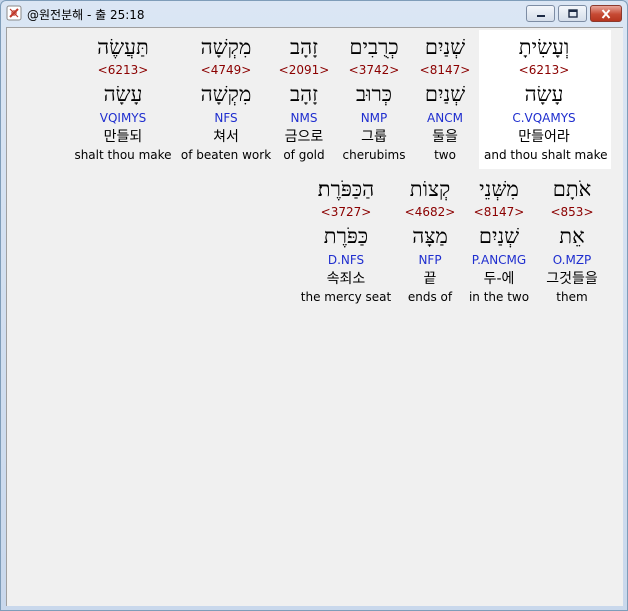 The image size is (628, 611). Describe the element at coordinates (123, 47) in the screenshot. I see `hebrew-word: תַּעֲשֶׂה` at that location.